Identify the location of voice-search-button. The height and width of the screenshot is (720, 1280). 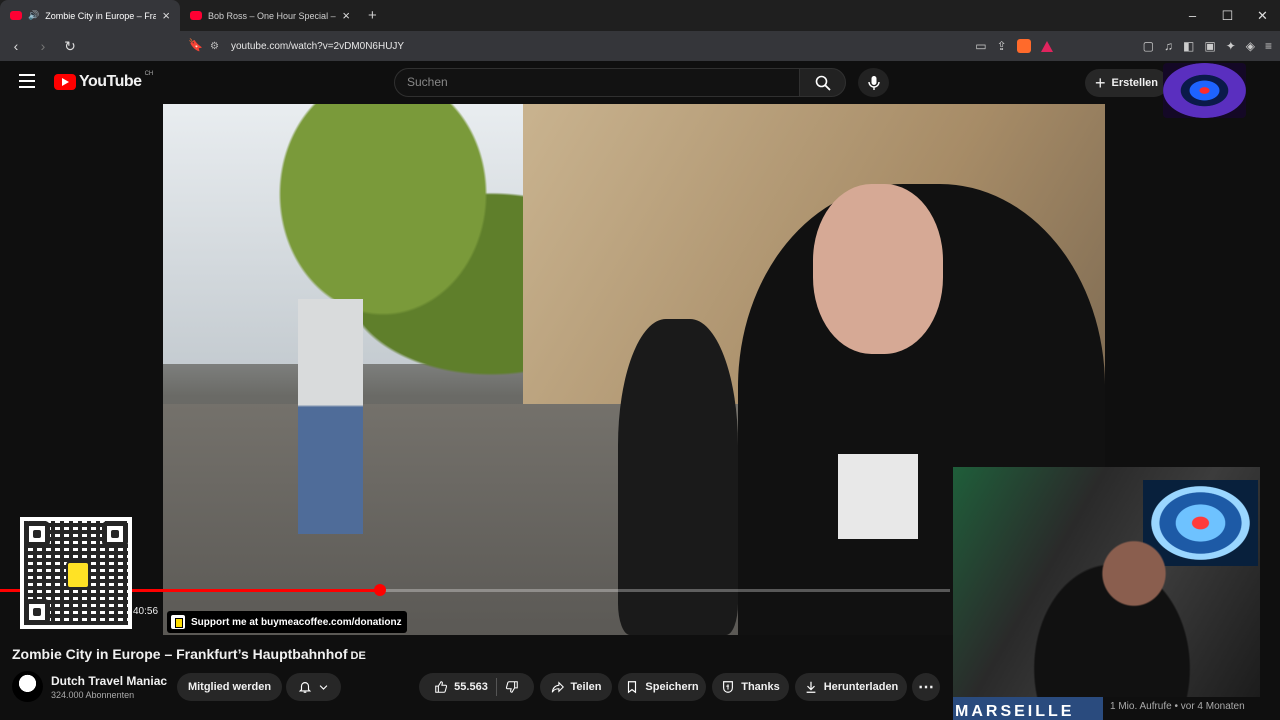
(873, 82).